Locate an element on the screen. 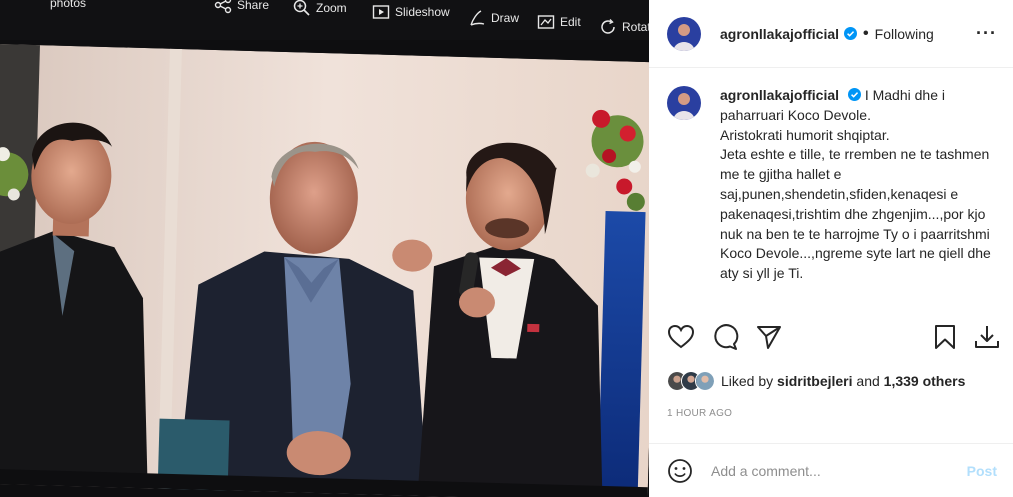 The width and height of the screenshot is (1013, 497). likes-others-link: 1,339 others is located at coordinates (925, 381).